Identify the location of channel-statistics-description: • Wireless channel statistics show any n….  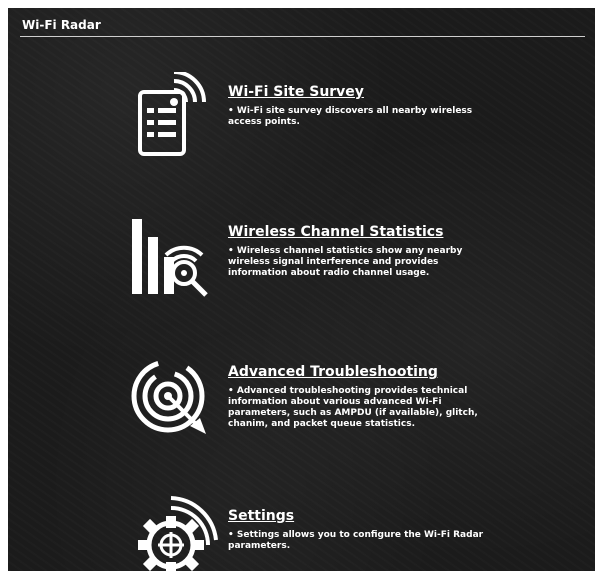
(345, 262).